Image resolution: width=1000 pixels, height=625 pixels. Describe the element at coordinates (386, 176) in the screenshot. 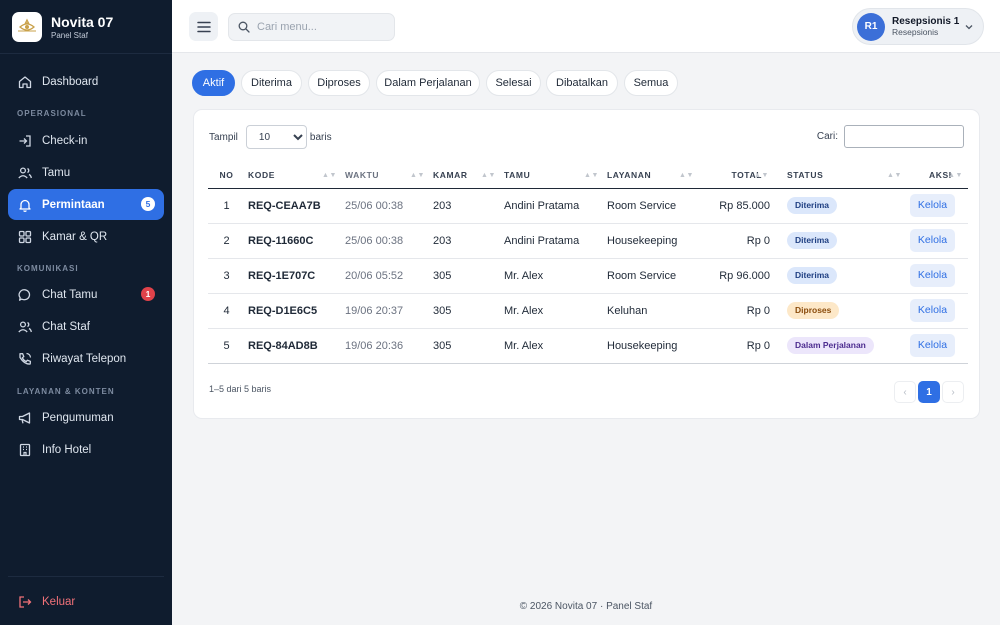

I see `column-header-waktu: WAKTU ▲▼` at that location.